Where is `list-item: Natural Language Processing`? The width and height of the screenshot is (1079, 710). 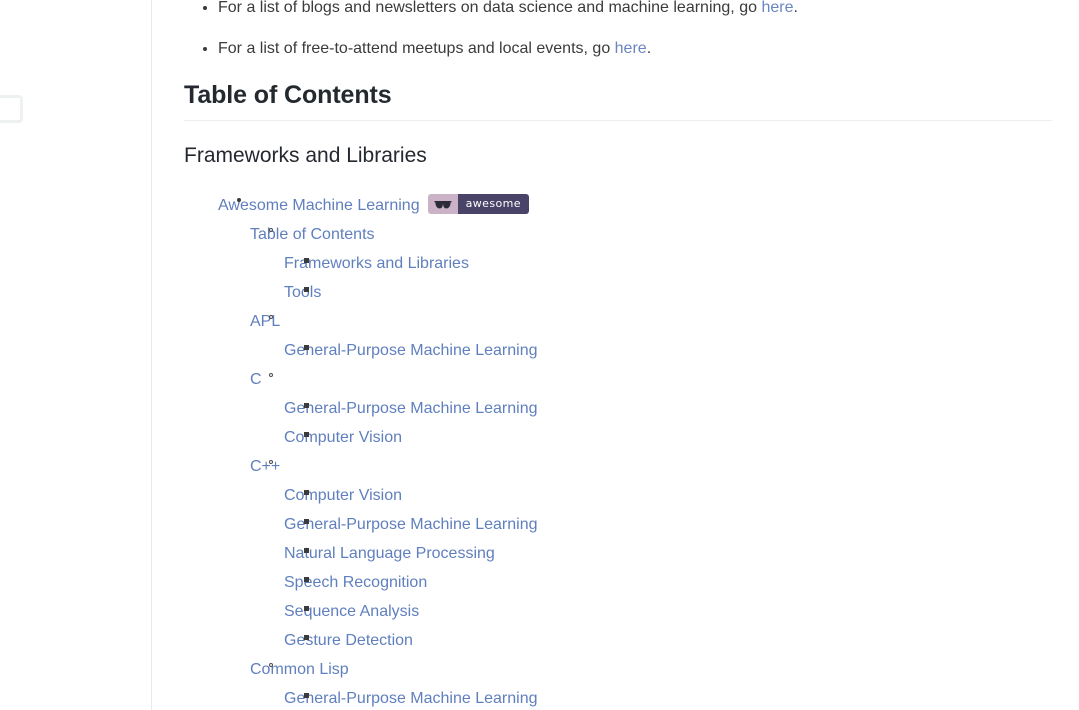
list-item: Natural Language Processing is located at coordinates (652, 553).